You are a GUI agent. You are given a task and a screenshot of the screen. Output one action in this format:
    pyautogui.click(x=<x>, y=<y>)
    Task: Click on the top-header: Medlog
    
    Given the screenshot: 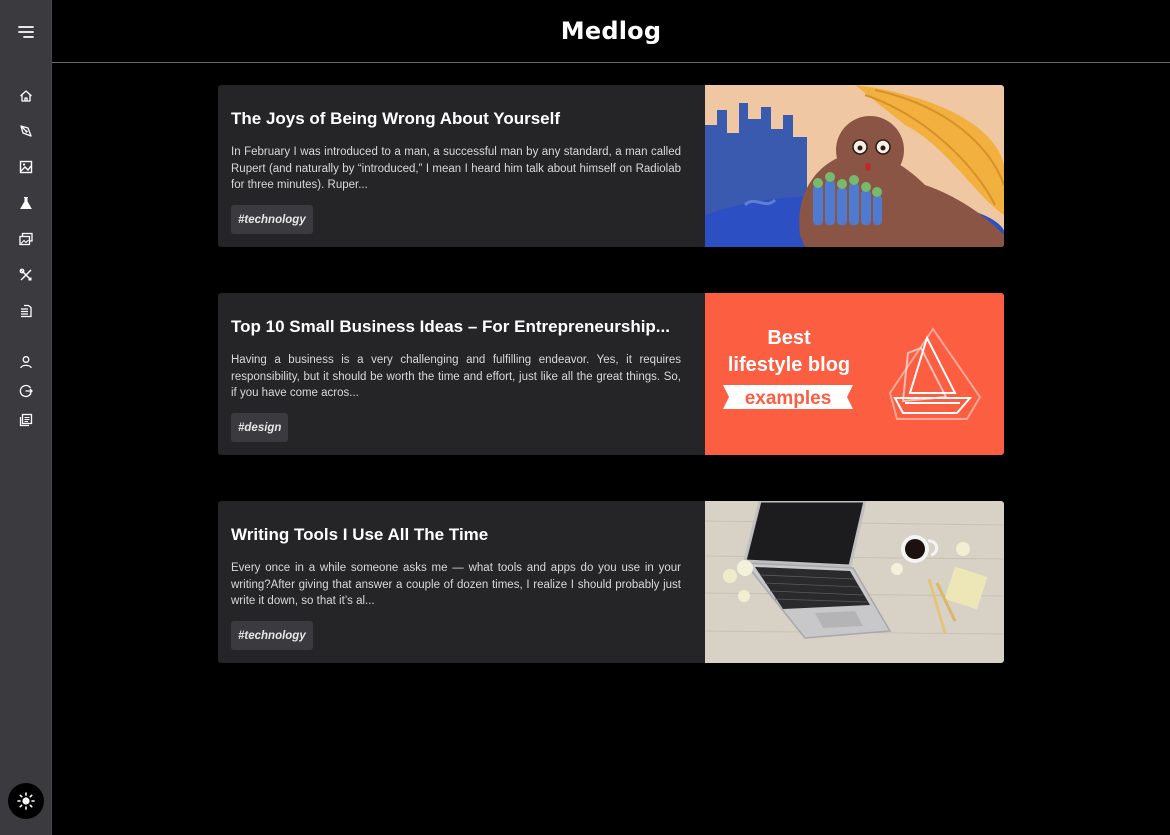 What is the action you would take?
    pyautogui.click(x=611, y=31)
    